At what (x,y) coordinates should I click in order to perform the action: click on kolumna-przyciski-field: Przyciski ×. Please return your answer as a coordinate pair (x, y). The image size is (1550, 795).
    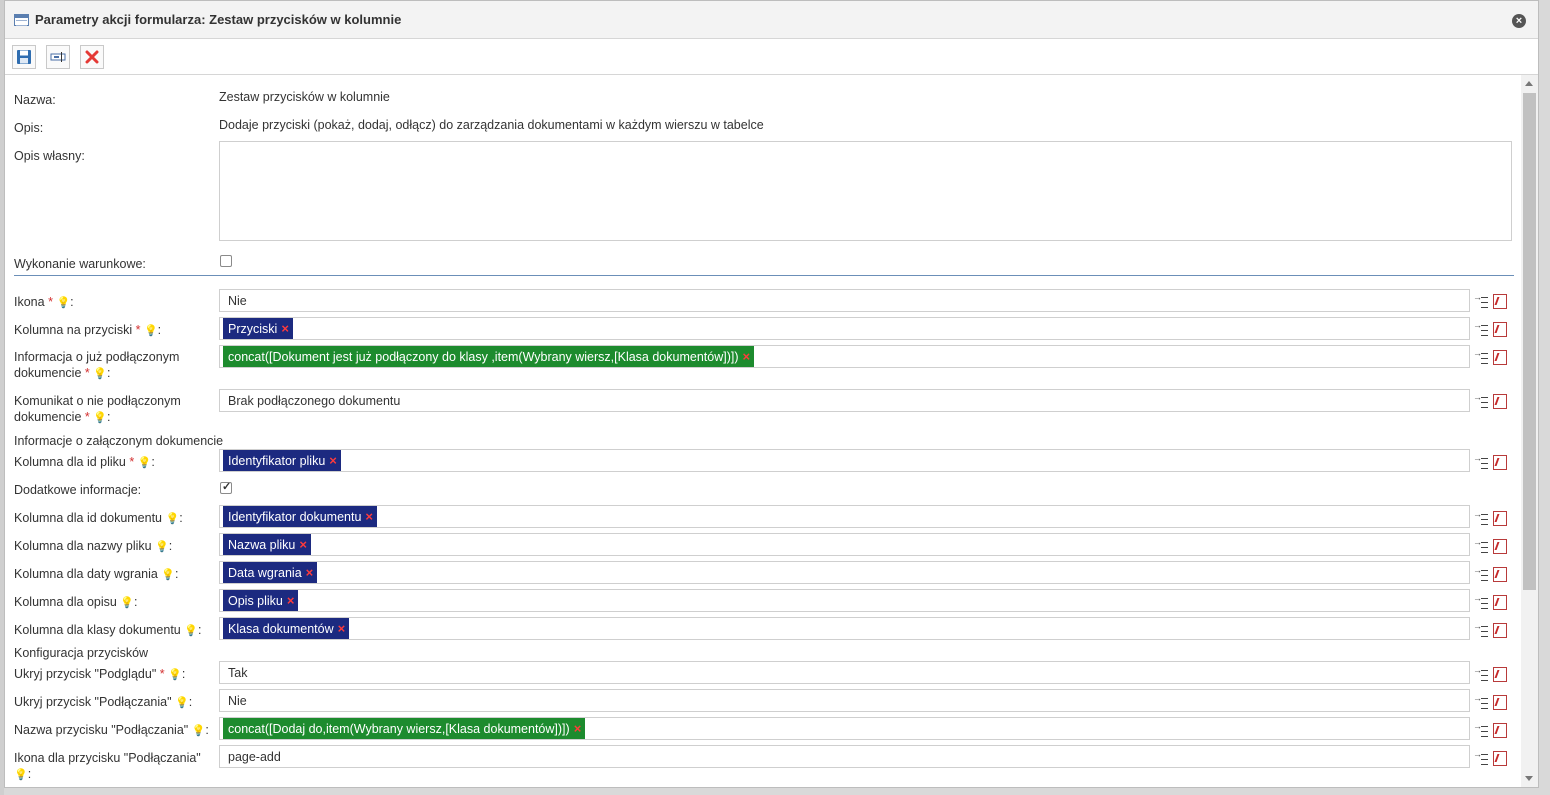
    Looking at the image, I should click on (844, 328).